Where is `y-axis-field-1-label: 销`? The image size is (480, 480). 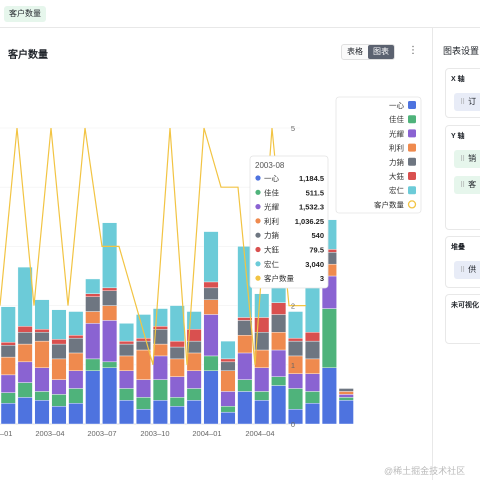 y-axis-field-1-label: 销 is located at coordinates (472, 158).